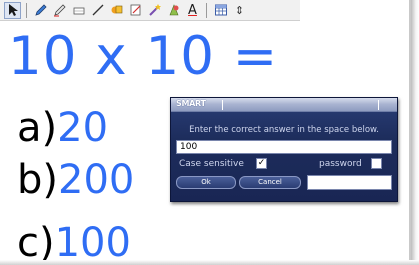 The width and height of the screenshot is (419, 265). Describe the element at coordinates (37, 180) in the screenshot. I see `answer-label: b)` at that location.